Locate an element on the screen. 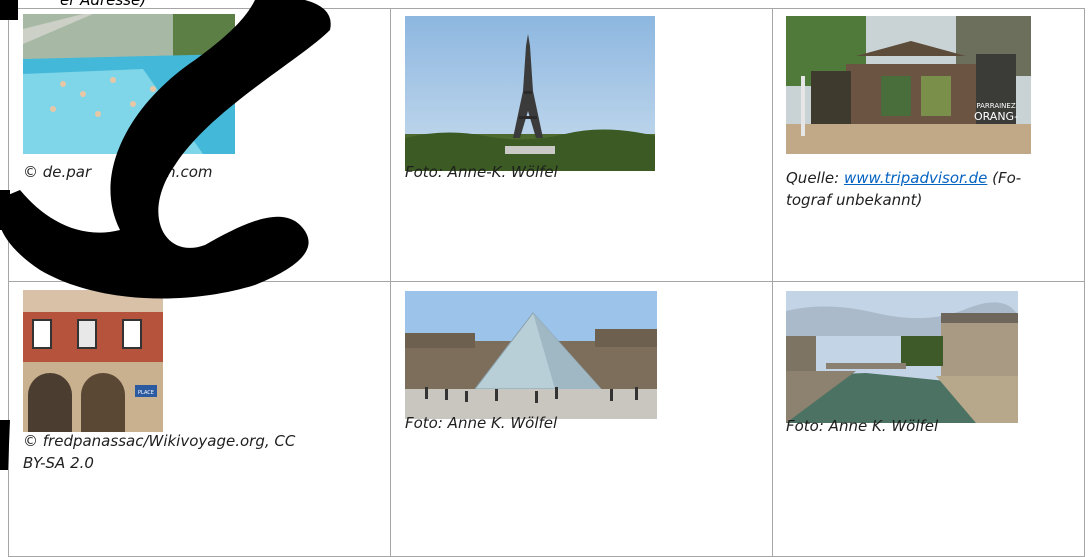  partial-heading-text: er Adresse) is located at coordinates (103, 4).